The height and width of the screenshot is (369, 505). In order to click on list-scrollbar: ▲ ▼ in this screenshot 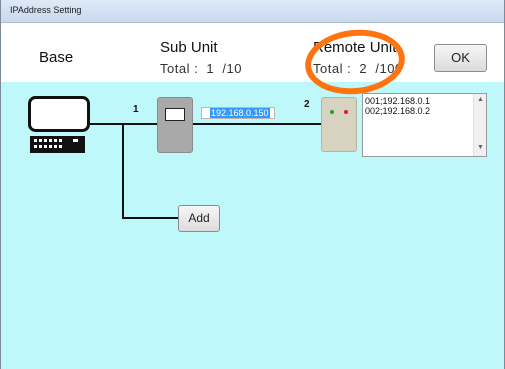, I will do `click(479, 125)`.